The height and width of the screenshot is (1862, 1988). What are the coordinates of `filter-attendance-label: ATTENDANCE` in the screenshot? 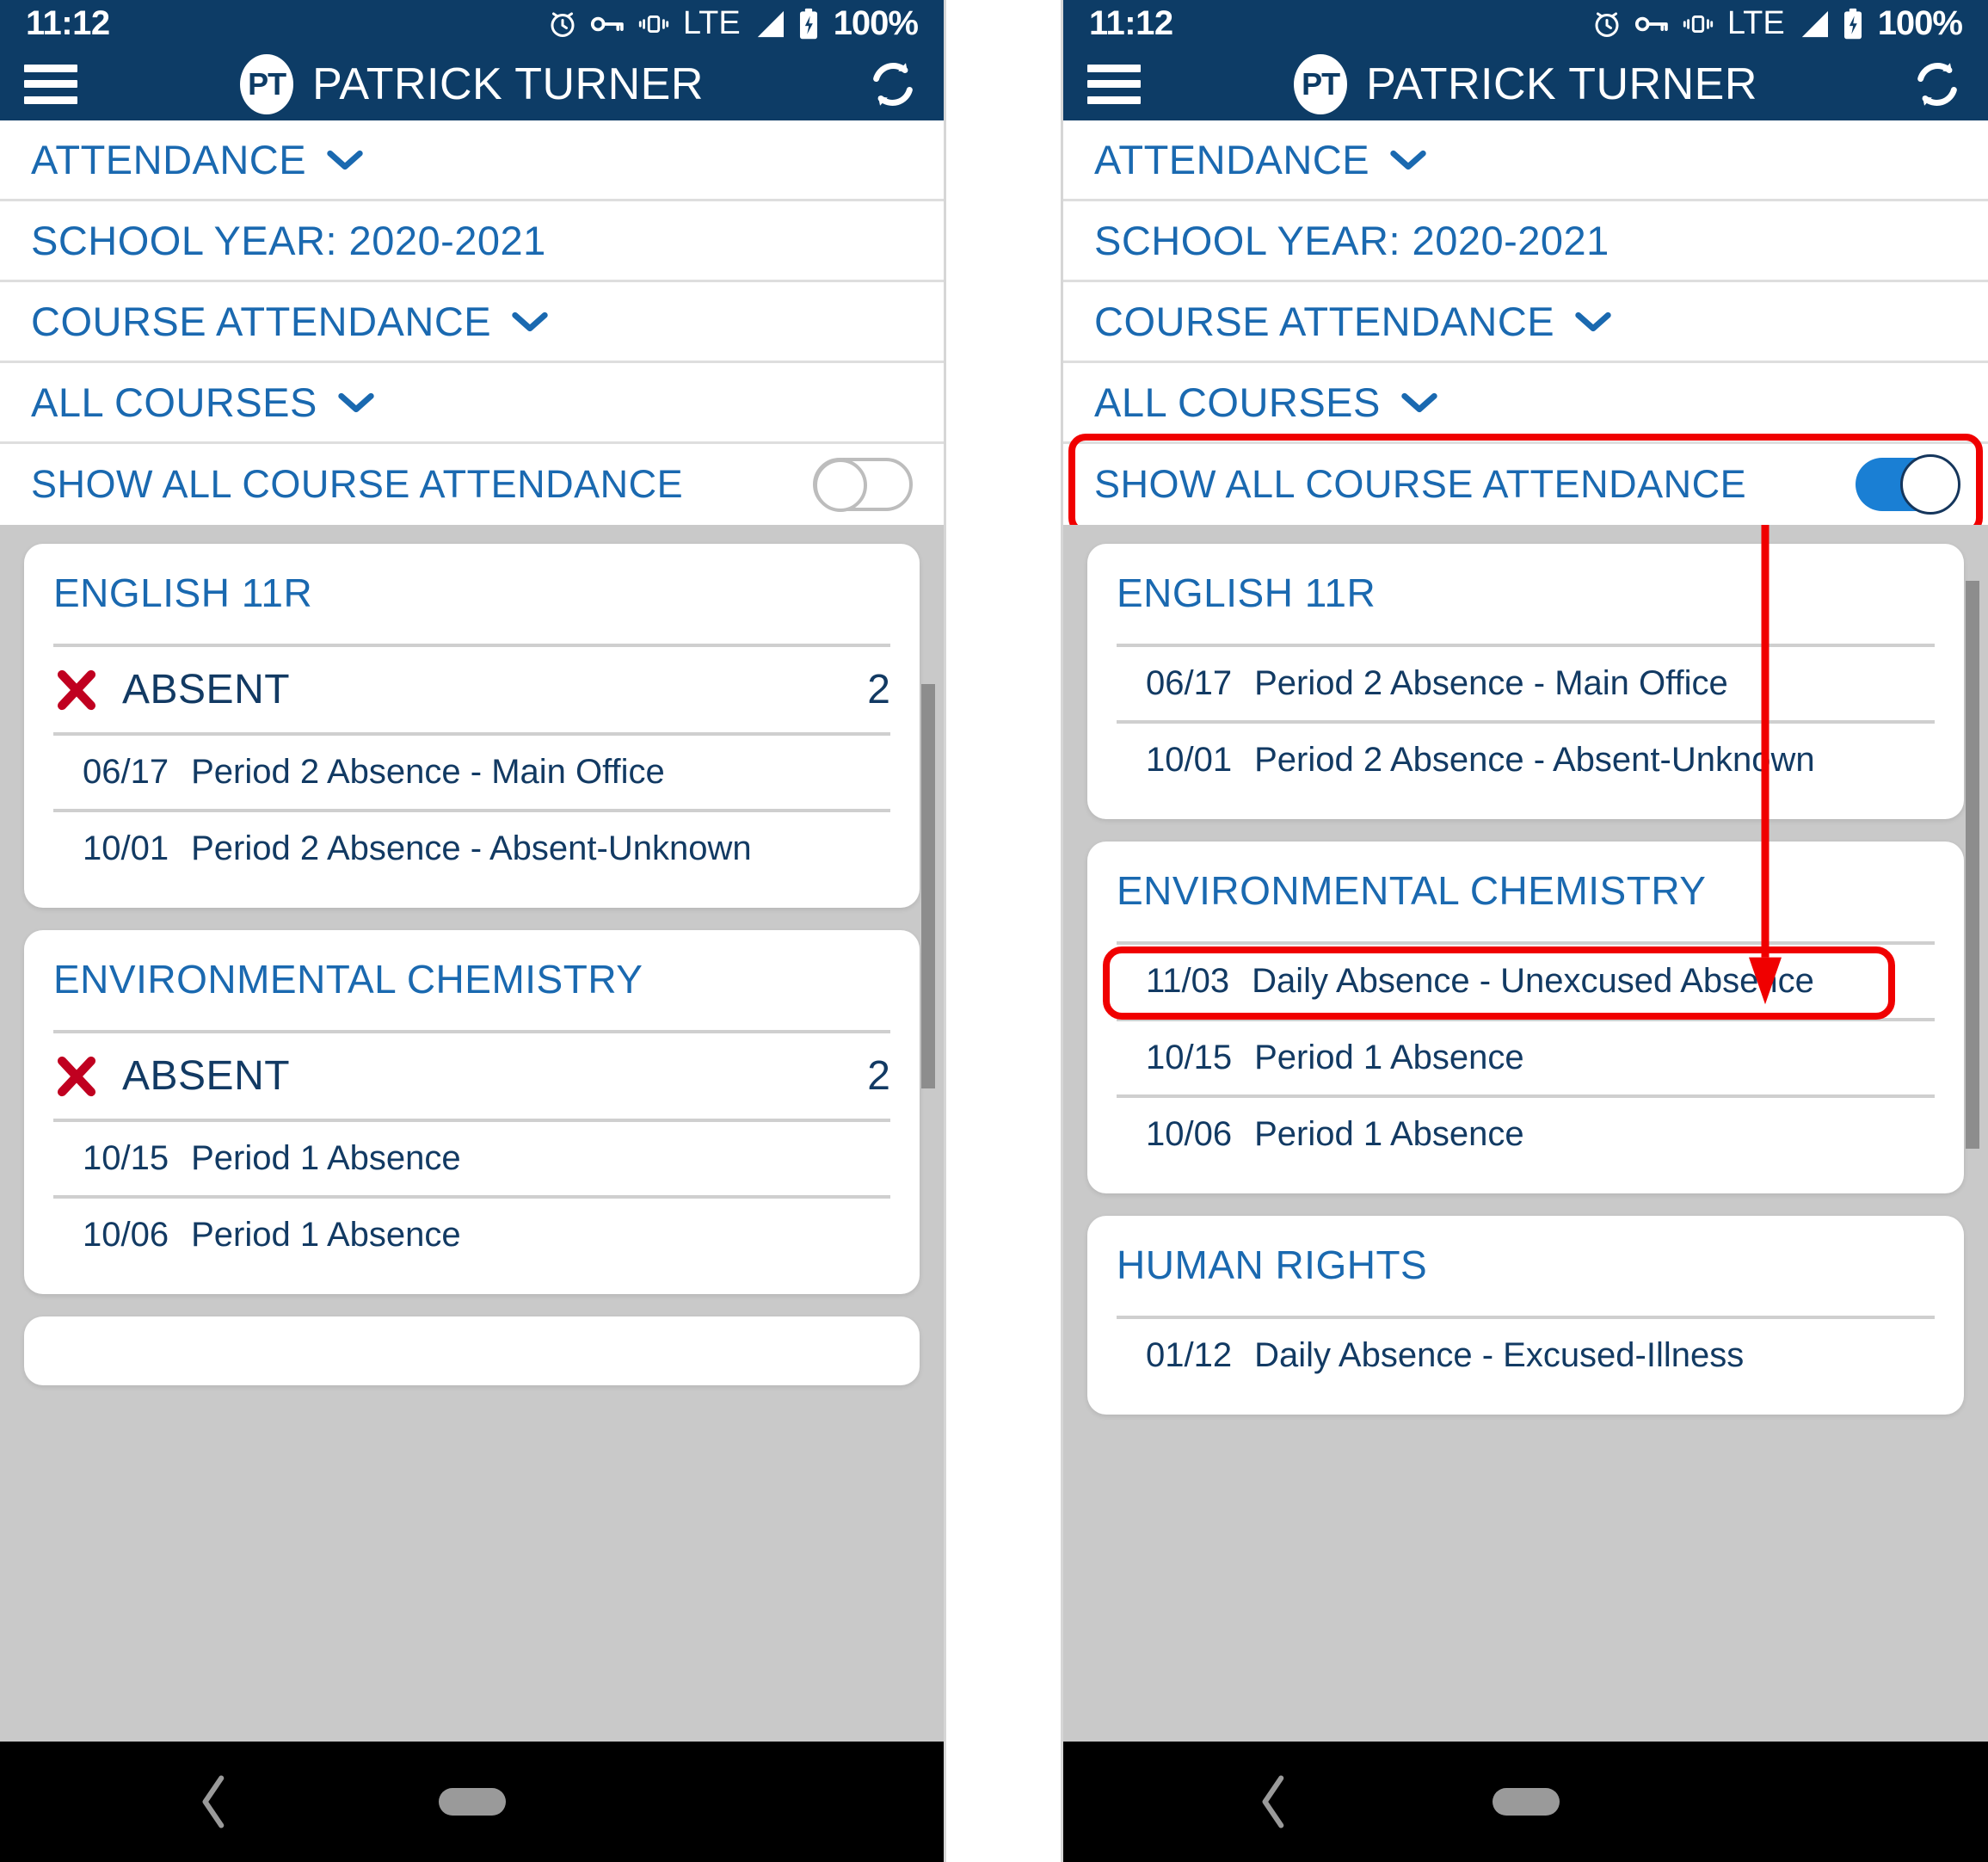 It's located at (169, 160).